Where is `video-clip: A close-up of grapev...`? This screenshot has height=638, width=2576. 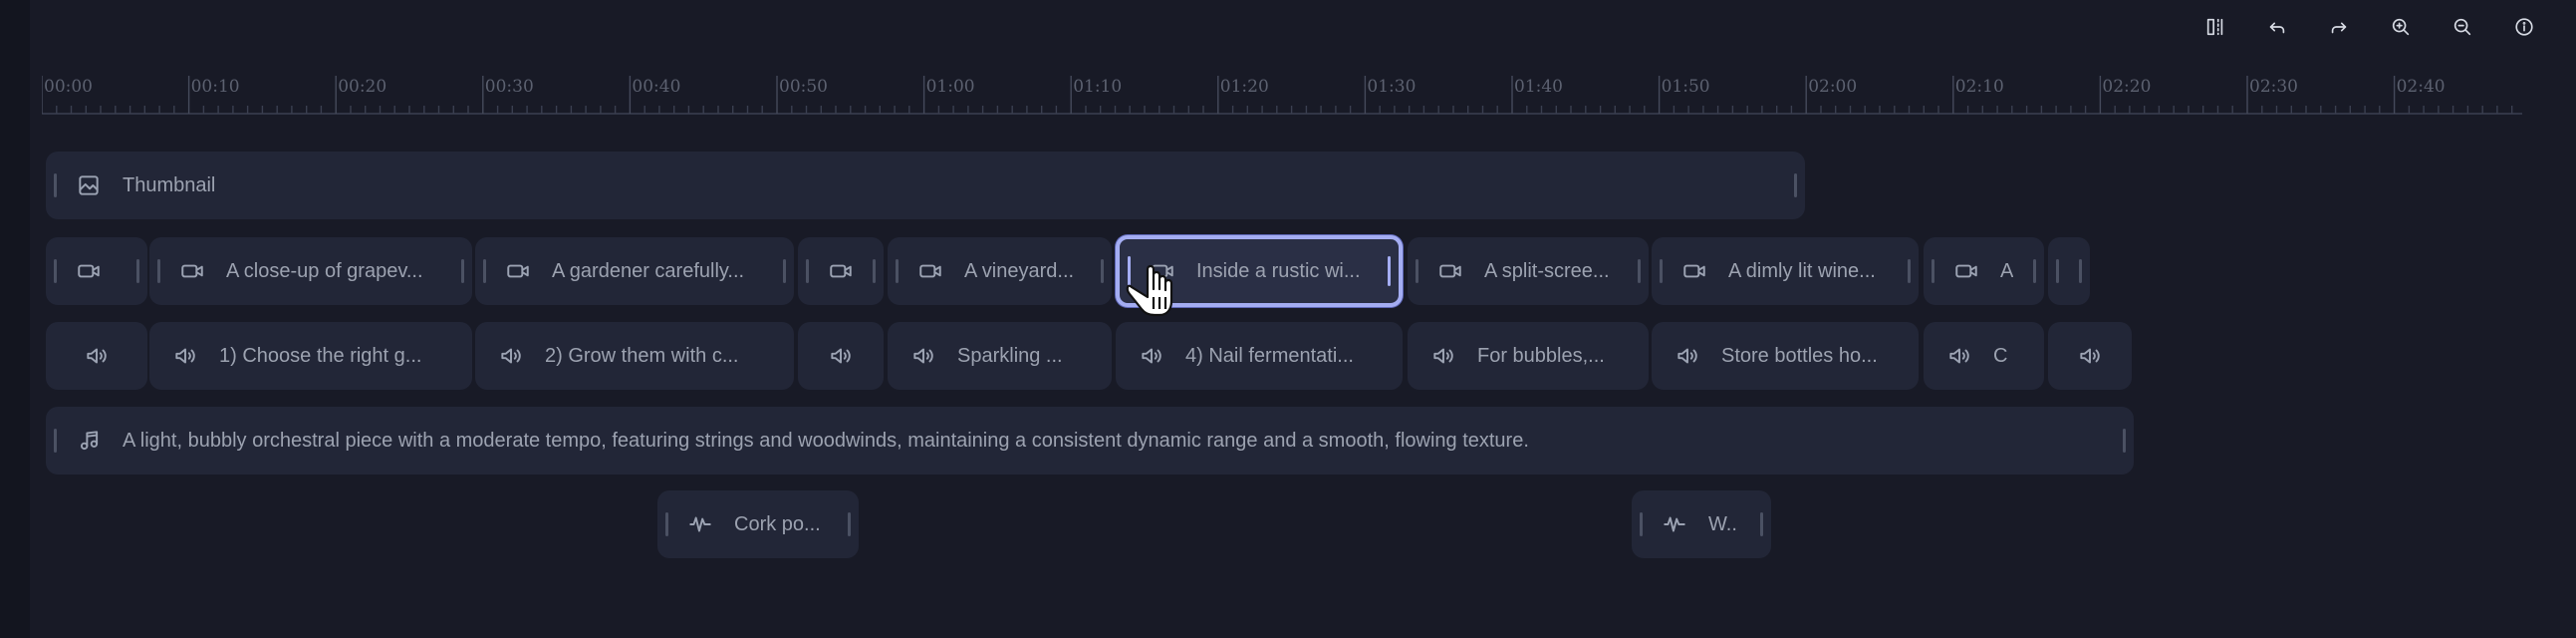
video-clip: A close-up of grapev... is located at coordinates (310, 271).